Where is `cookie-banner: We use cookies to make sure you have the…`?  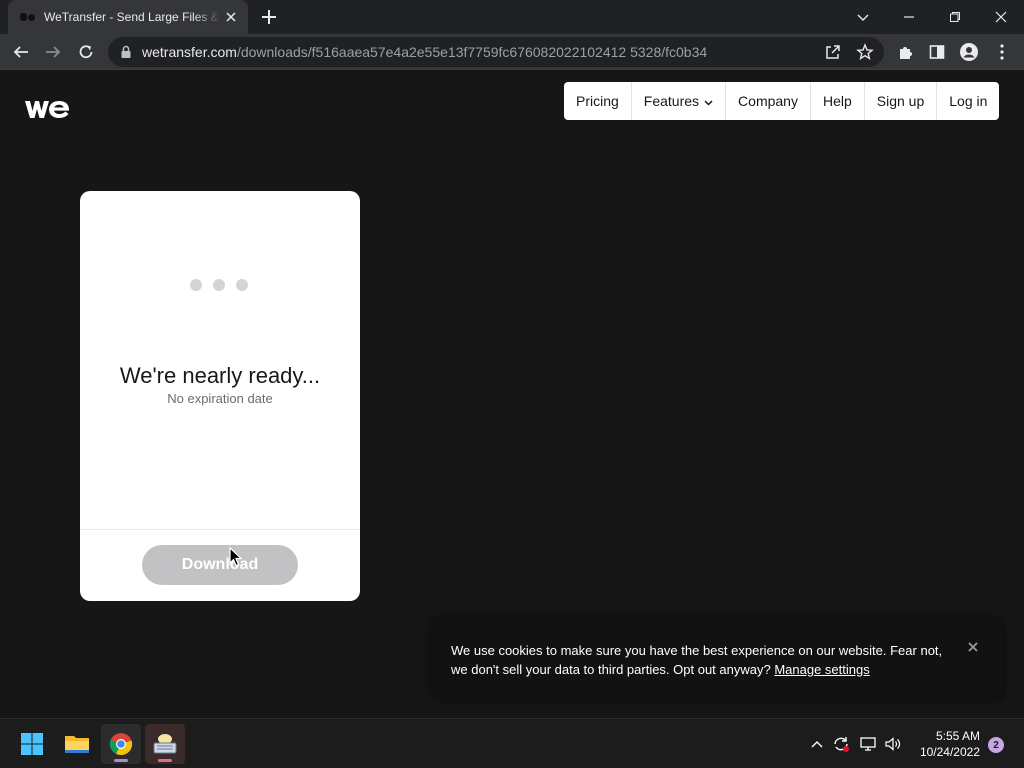 cookie-banner: We use cookies to make sure you have the… is located at coordinates (717, 659).